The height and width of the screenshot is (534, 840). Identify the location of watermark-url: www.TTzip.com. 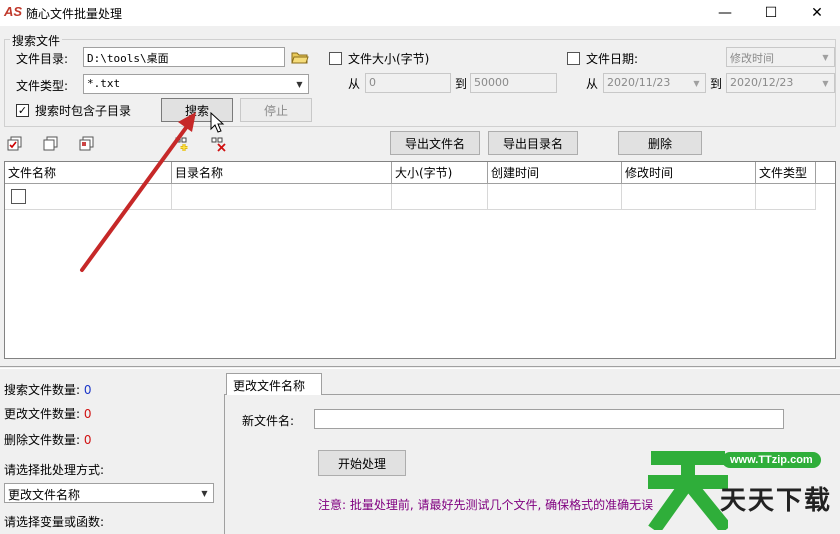
(771, 460).